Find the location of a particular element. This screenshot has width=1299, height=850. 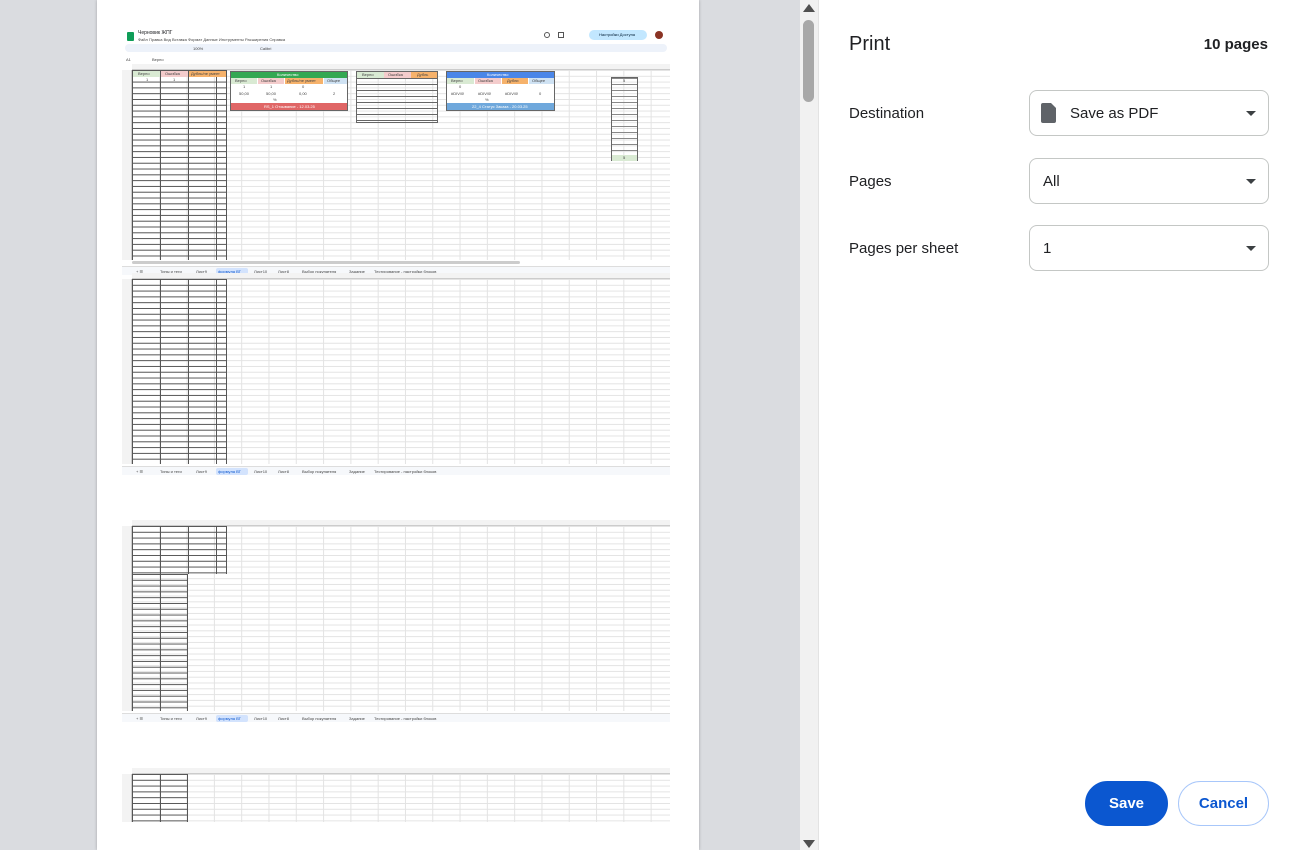

cancel-button: Cancel is located at coordinates (1223, 803).